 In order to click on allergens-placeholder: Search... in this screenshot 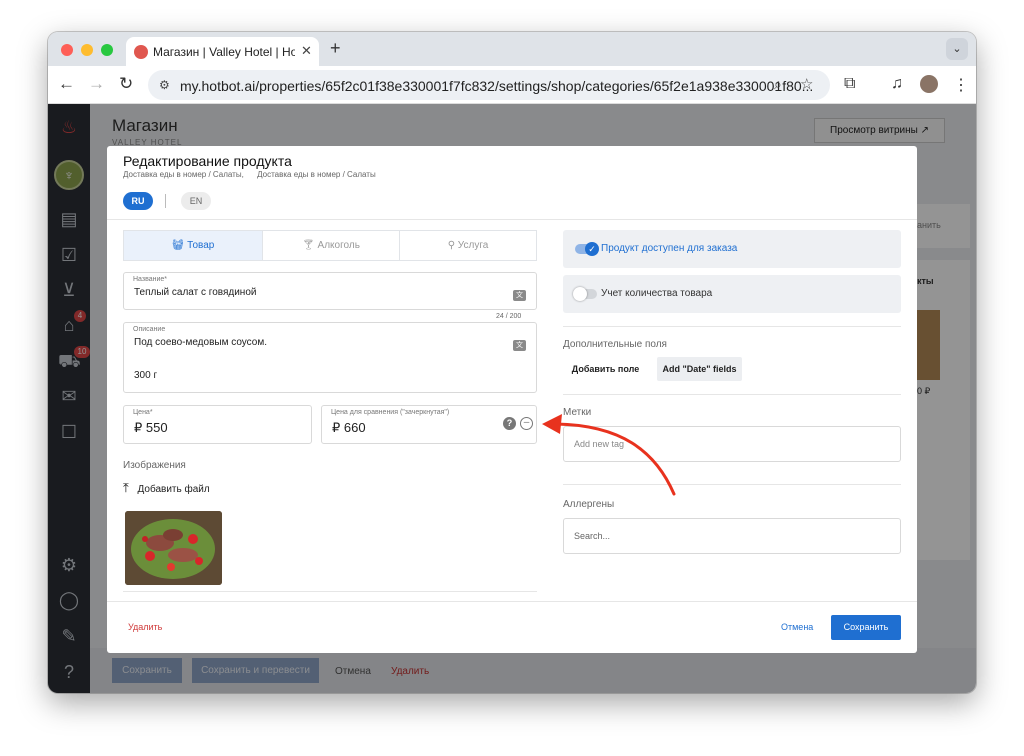, I will do `click(592, 536)`.